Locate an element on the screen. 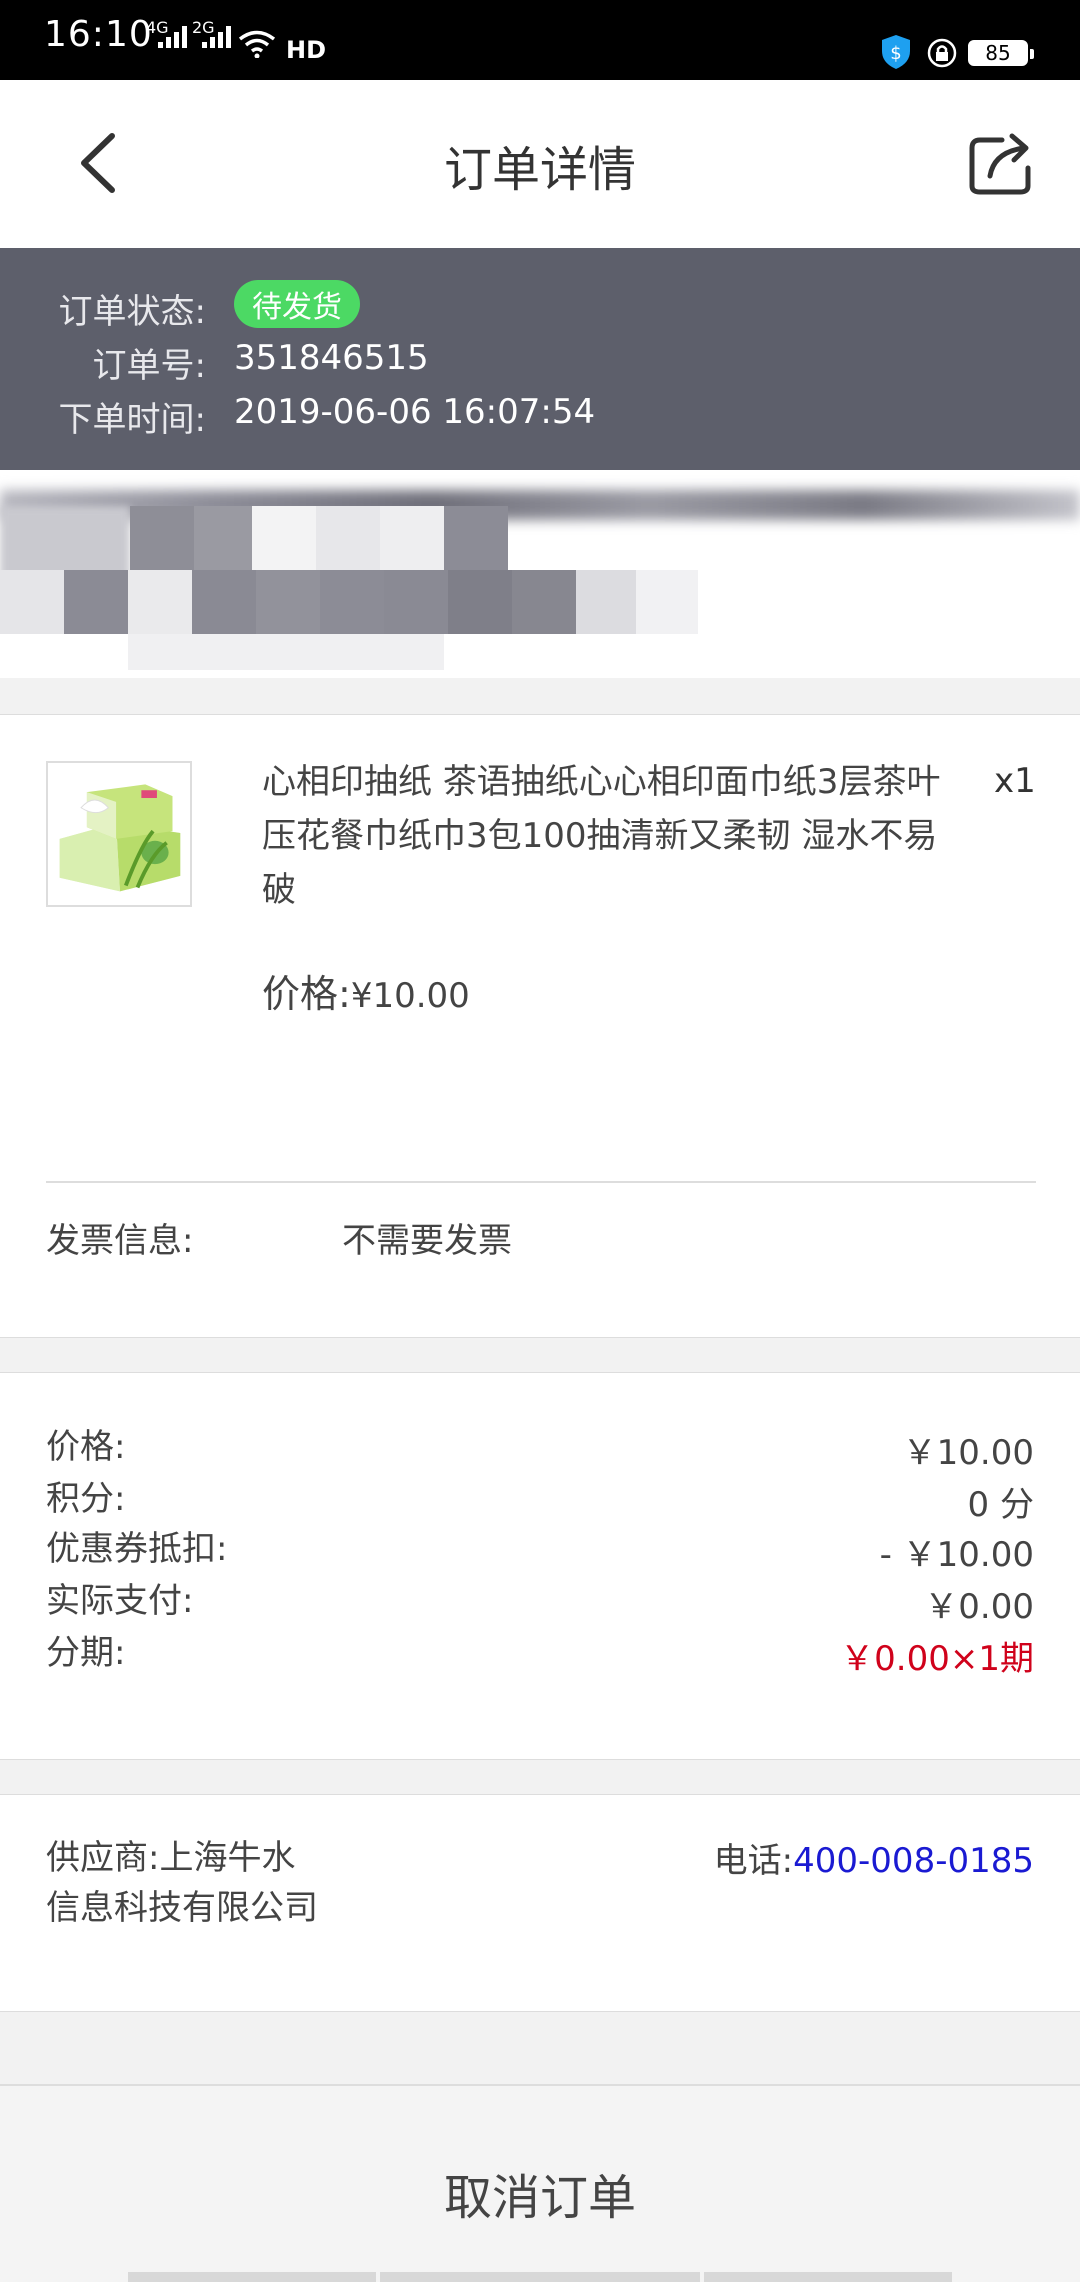 This screenshot has height=2282, width=1080. signal-2-icon is located at coordinates (216, 37).